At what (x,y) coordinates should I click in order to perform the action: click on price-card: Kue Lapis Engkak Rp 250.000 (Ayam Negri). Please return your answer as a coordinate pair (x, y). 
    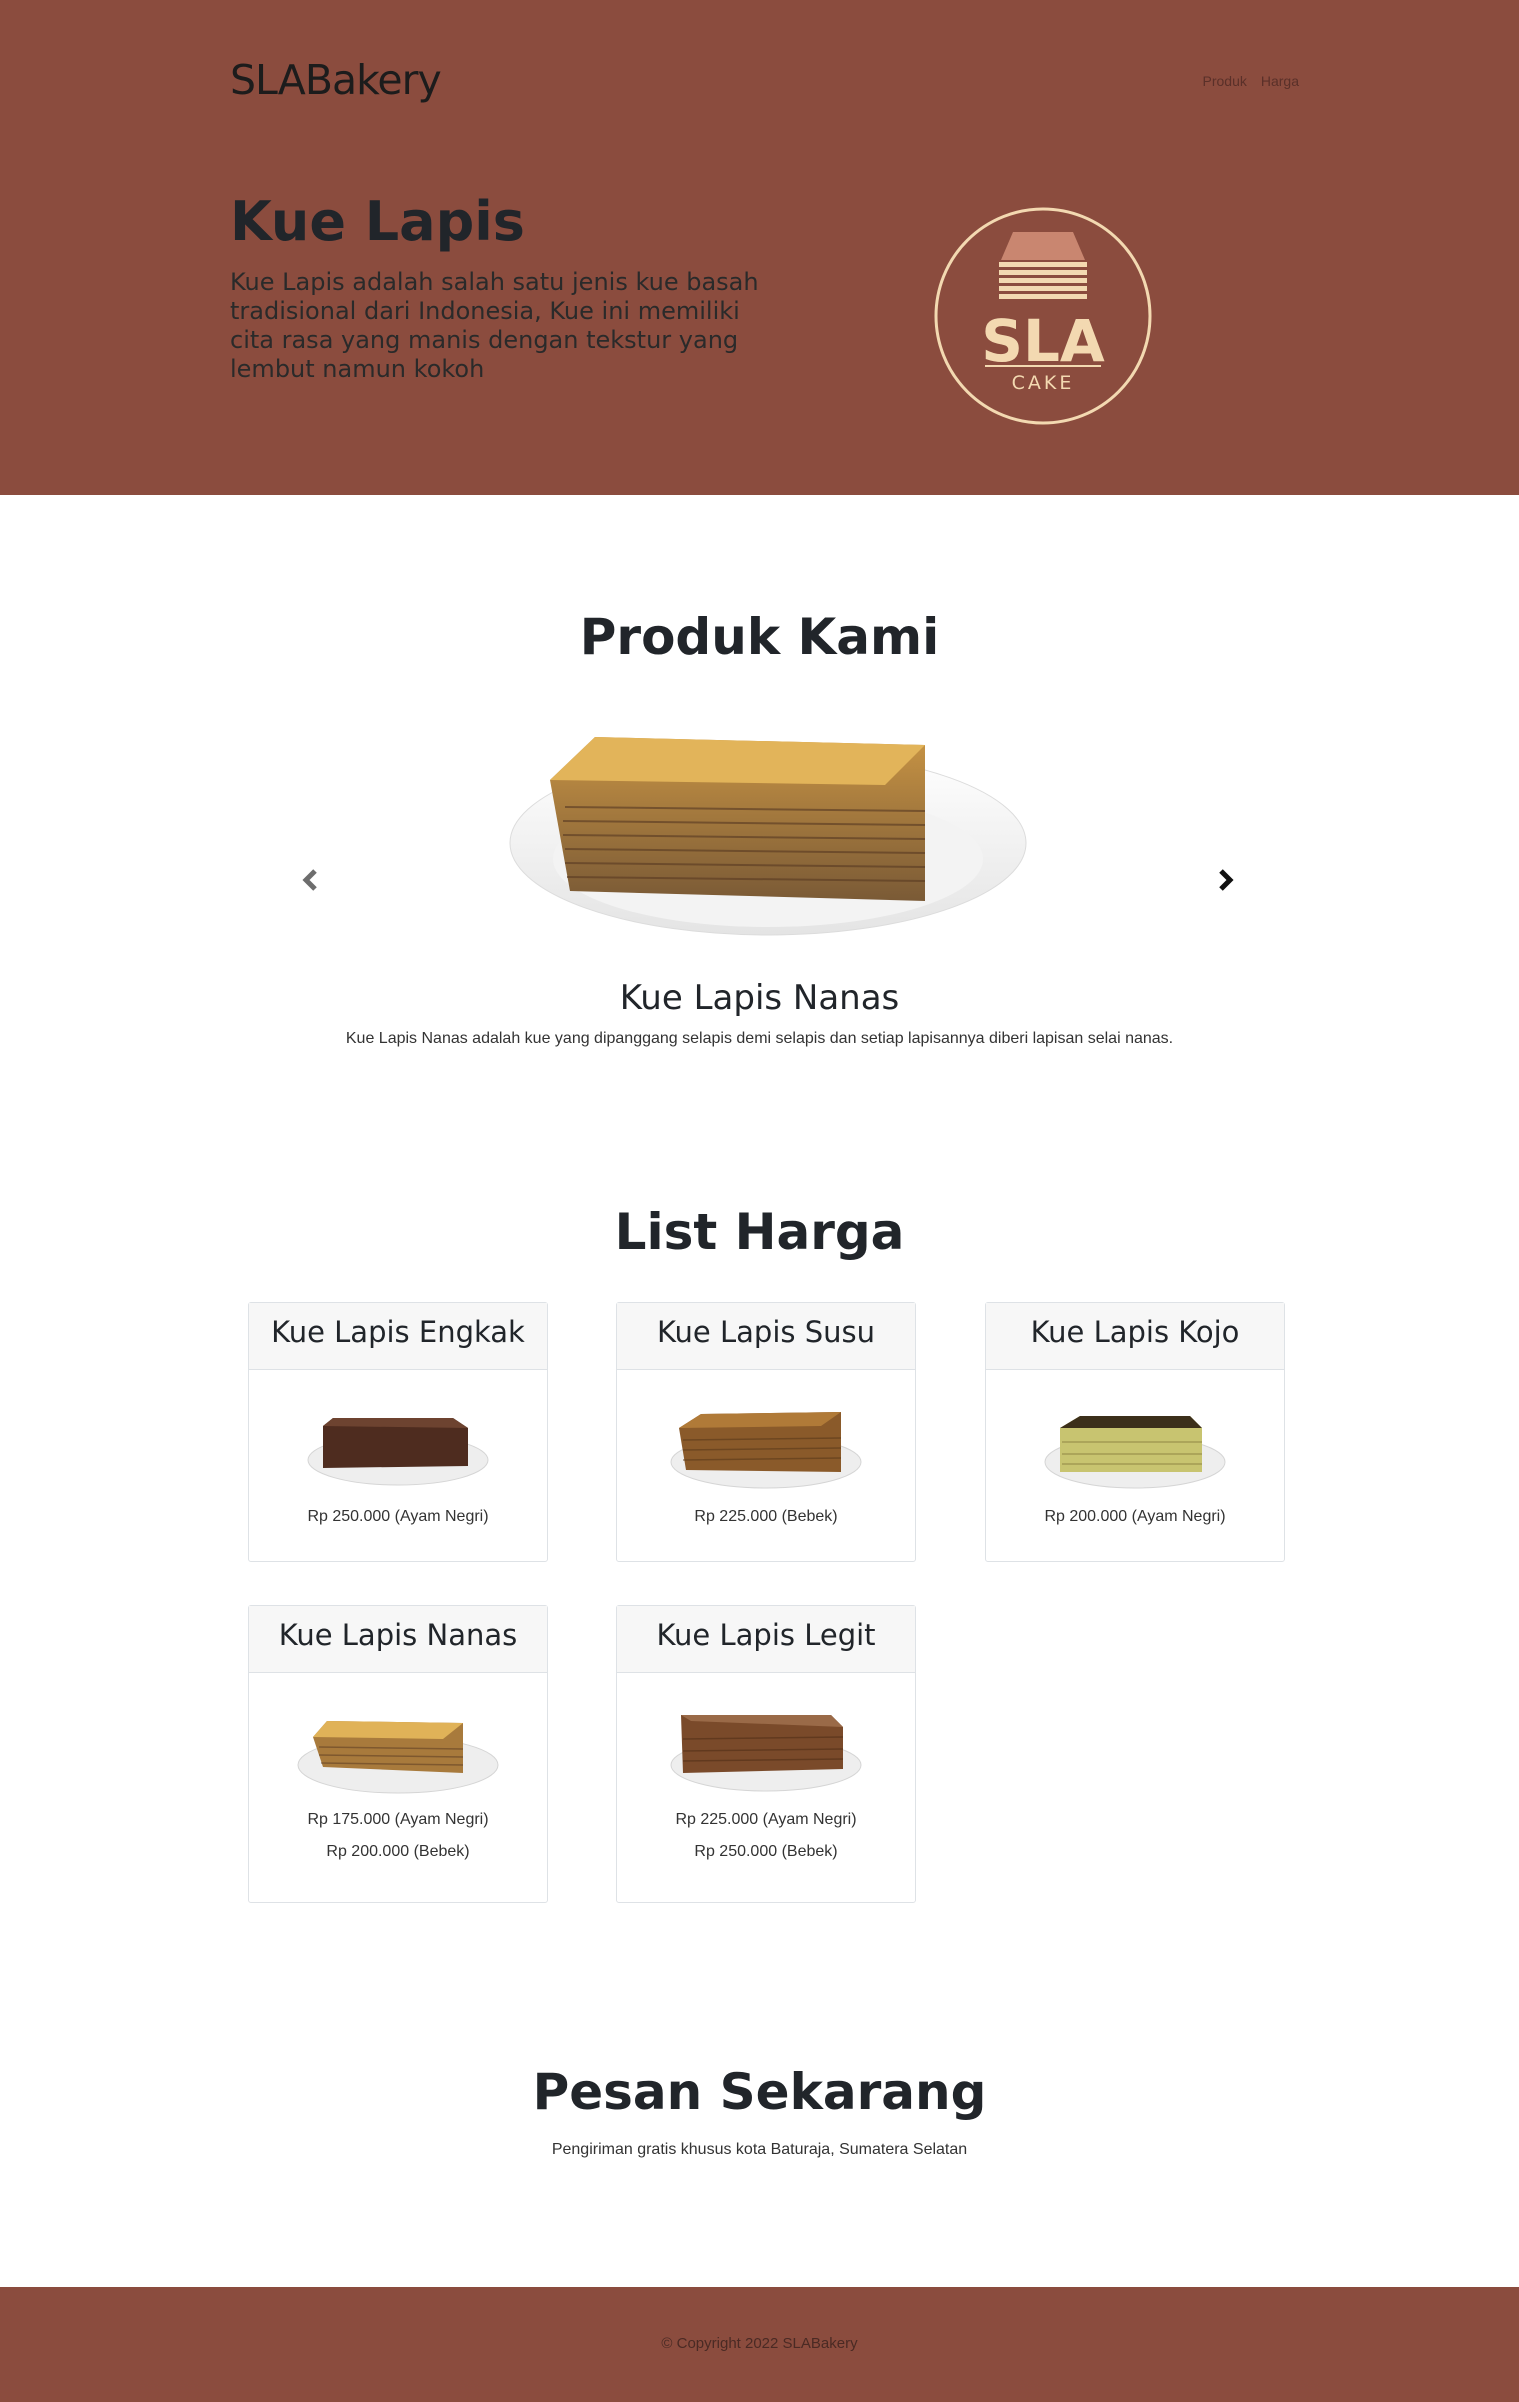
    Looking at the image, I should click on (398, 1432).